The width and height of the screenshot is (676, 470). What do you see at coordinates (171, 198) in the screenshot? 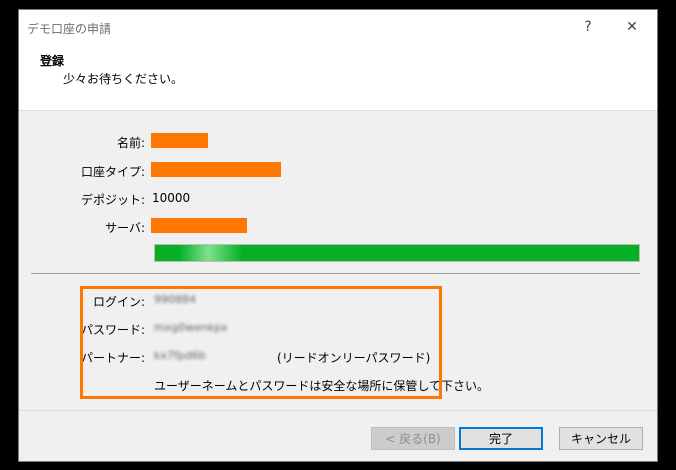
I see `deposit-value: 10000` at bounding box center [171, 198].